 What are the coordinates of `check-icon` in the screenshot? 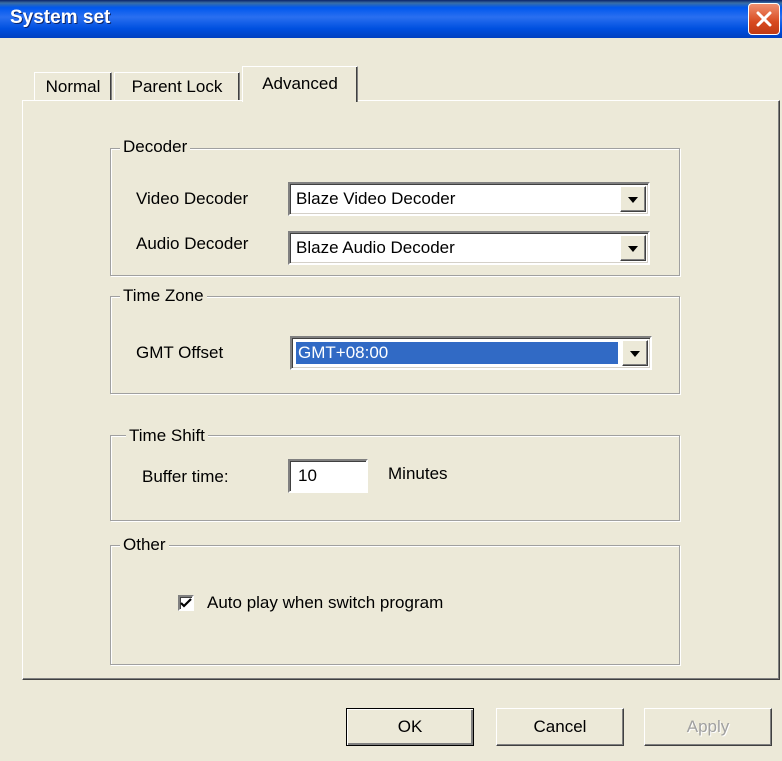 It's located at (186, 603).